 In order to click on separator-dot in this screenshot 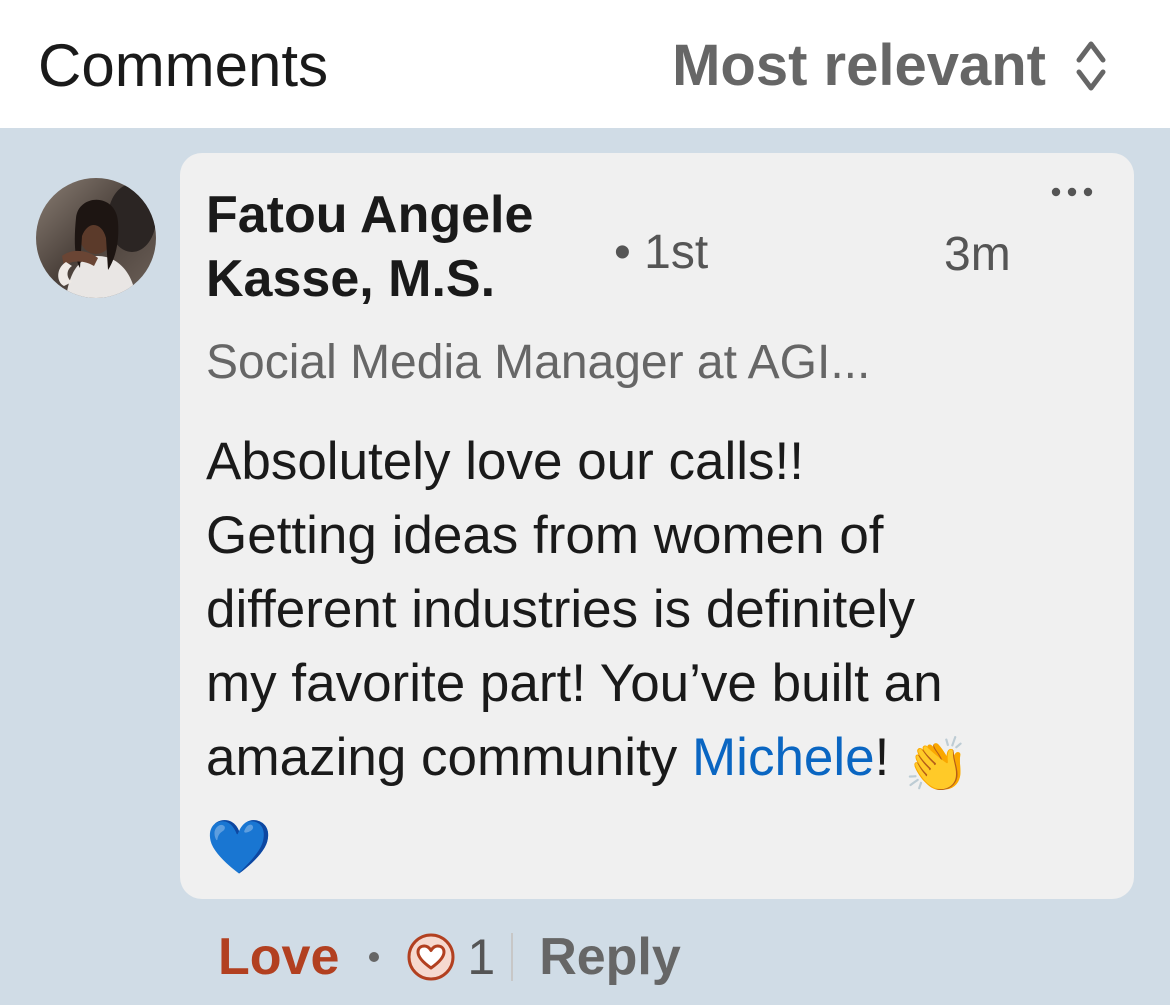, I will do `click(374, 957)`.